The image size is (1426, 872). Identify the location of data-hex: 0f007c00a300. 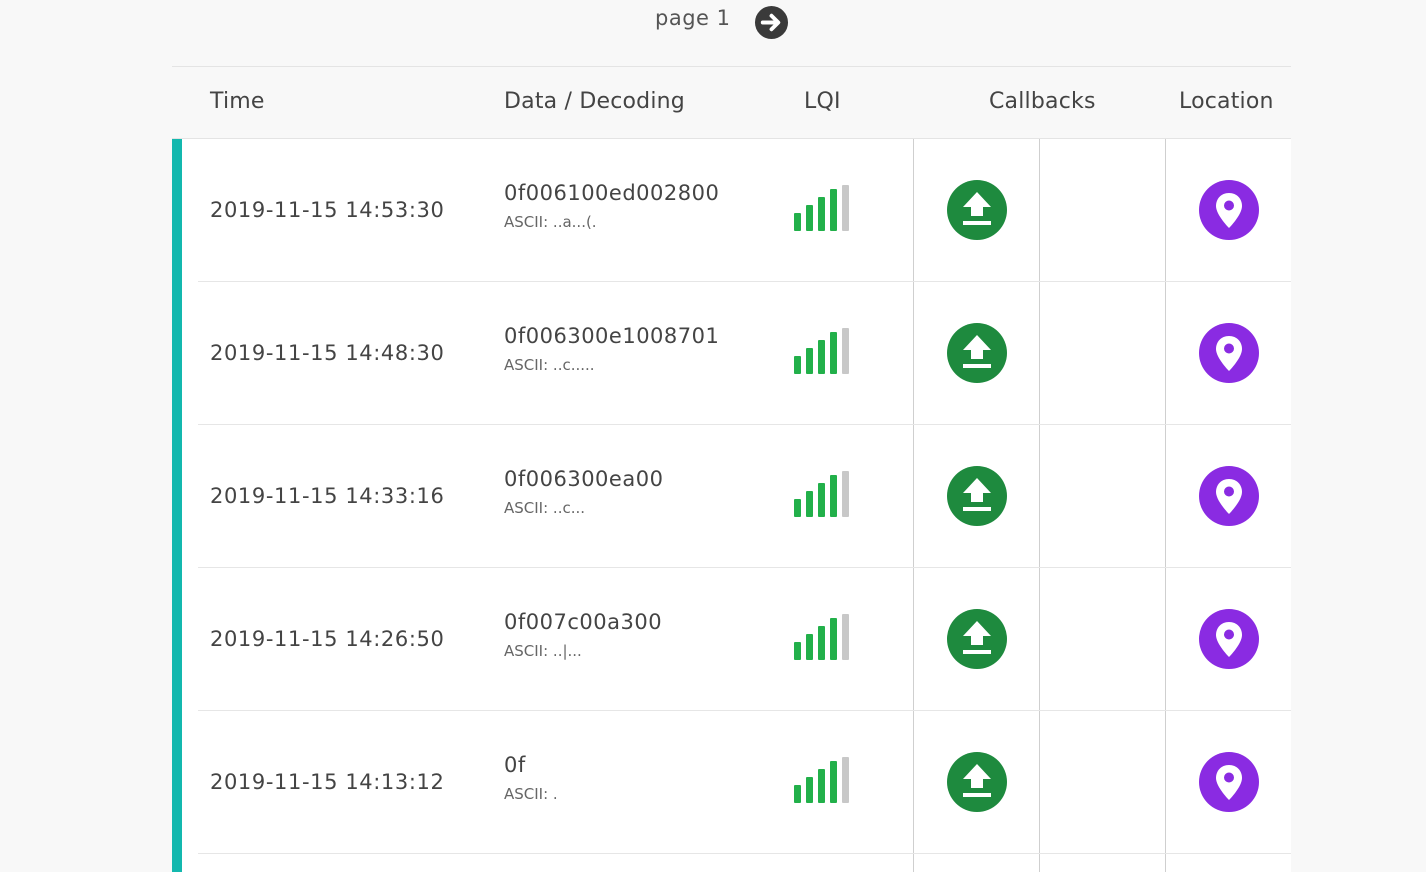
(583, 622).